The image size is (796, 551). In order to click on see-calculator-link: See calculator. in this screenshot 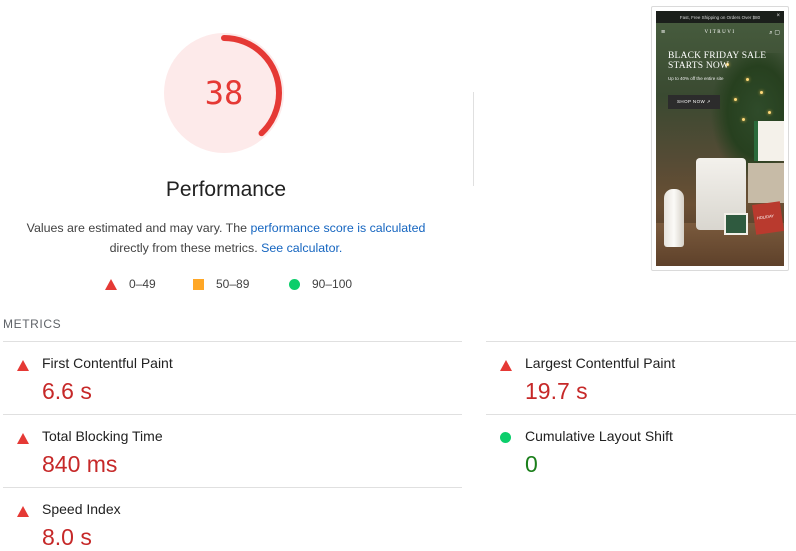, I will do `click(301, 248)`.